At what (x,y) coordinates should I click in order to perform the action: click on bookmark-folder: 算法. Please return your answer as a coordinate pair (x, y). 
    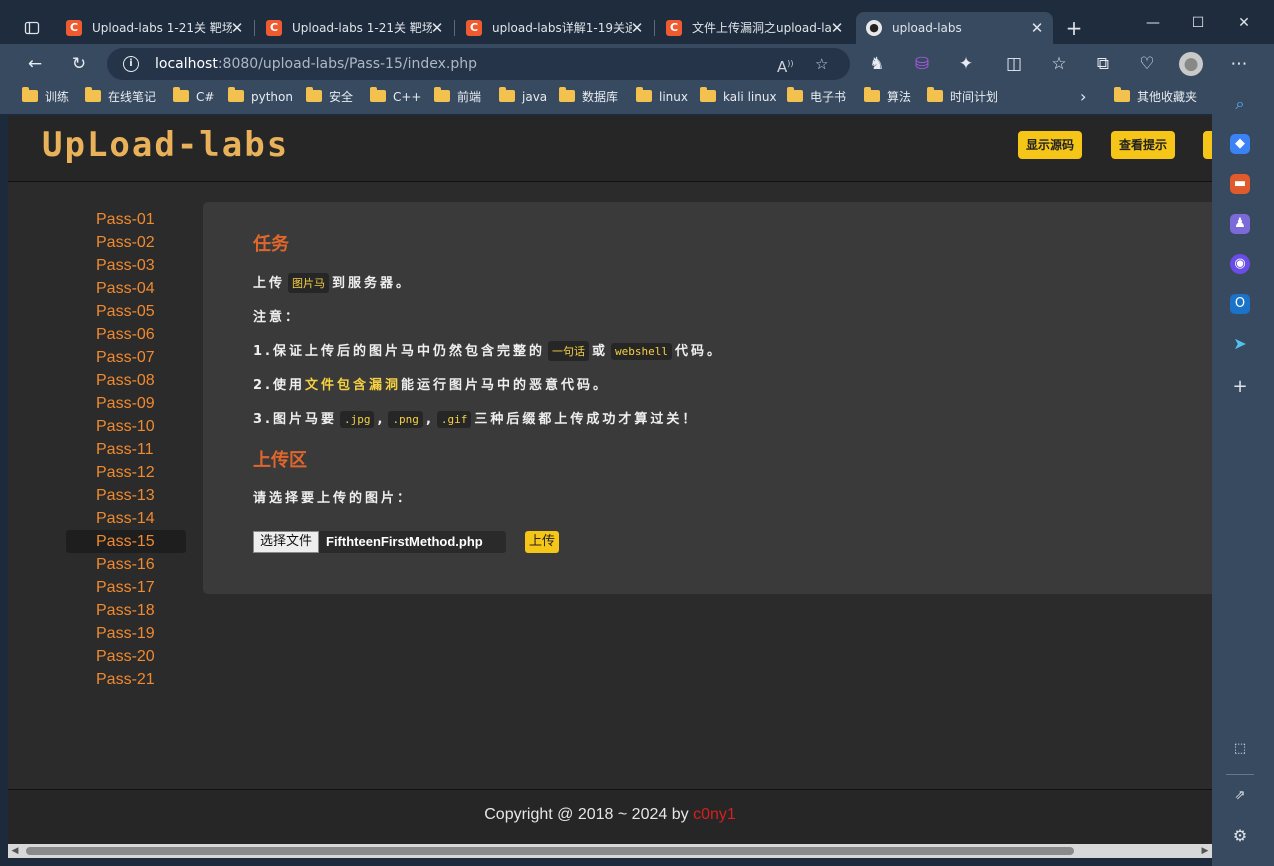
    Looking at the image, I should click on (887, 98).